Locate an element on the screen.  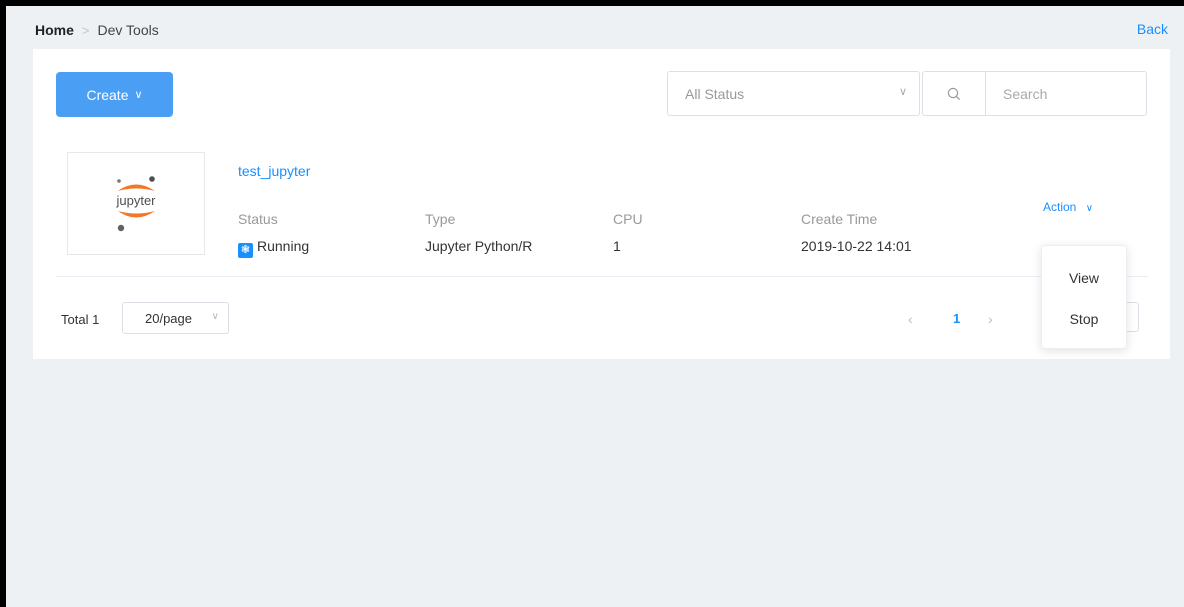
chevron-left-icon: ‹ is located at coordinates (910, 319).